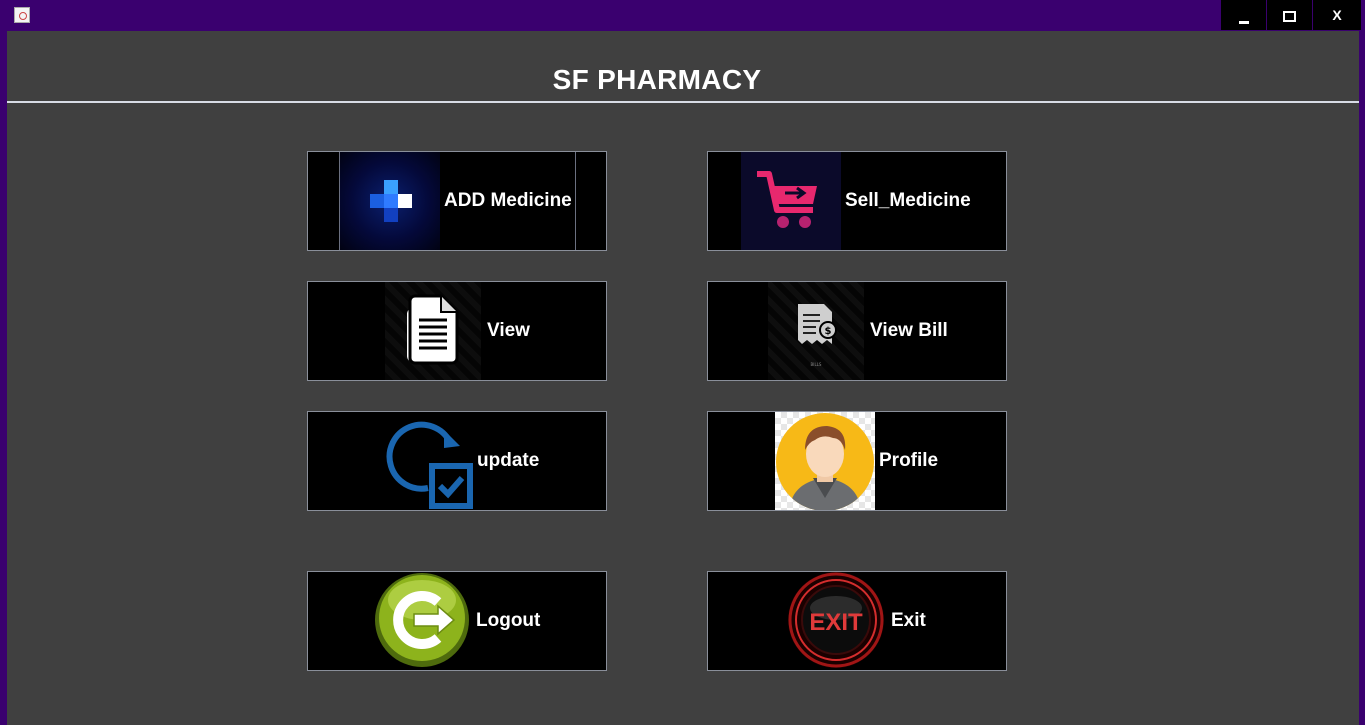  I want to click on minimize-button, so click(1243, 15).